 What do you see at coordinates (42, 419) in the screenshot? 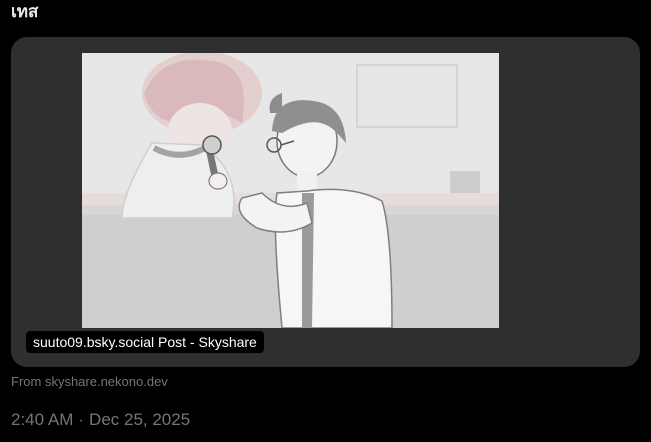
I see `post-time: 2:40 AM` at bounding box center [42, 419].